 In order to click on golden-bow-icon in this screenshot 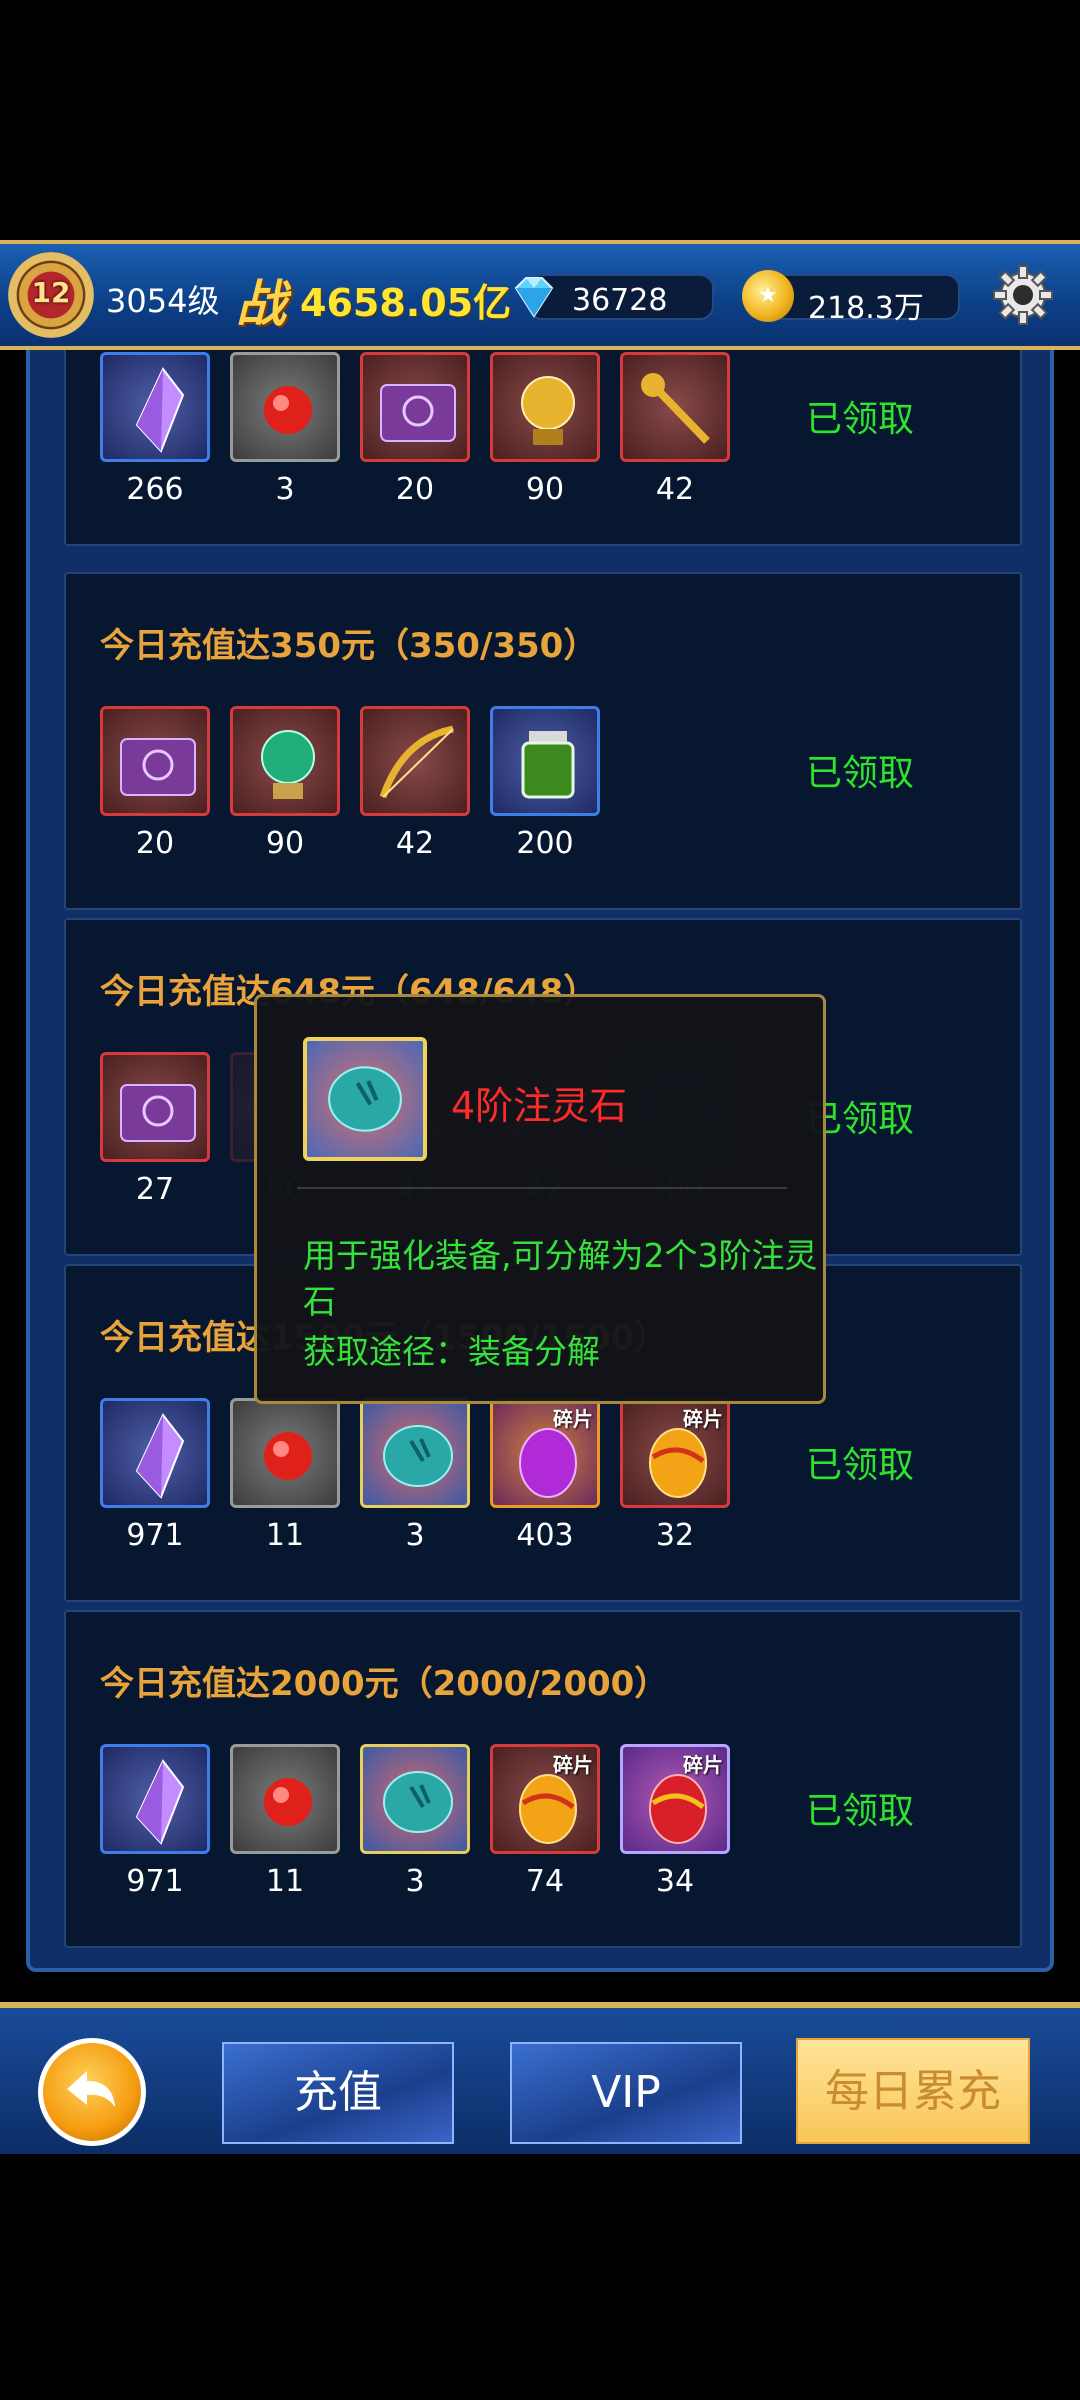, I will do `click(416, 762)`.